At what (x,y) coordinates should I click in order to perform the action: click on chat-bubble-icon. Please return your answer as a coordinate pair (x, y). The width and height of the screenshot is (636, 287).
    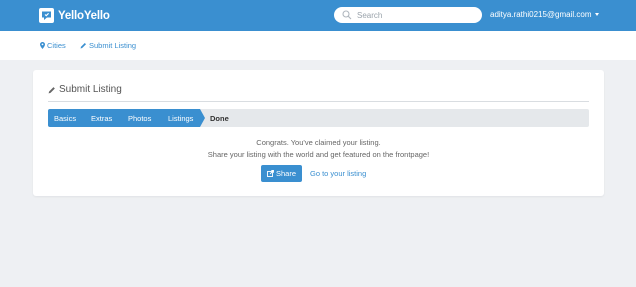
    Looking at the image, I should click on (46, 15).